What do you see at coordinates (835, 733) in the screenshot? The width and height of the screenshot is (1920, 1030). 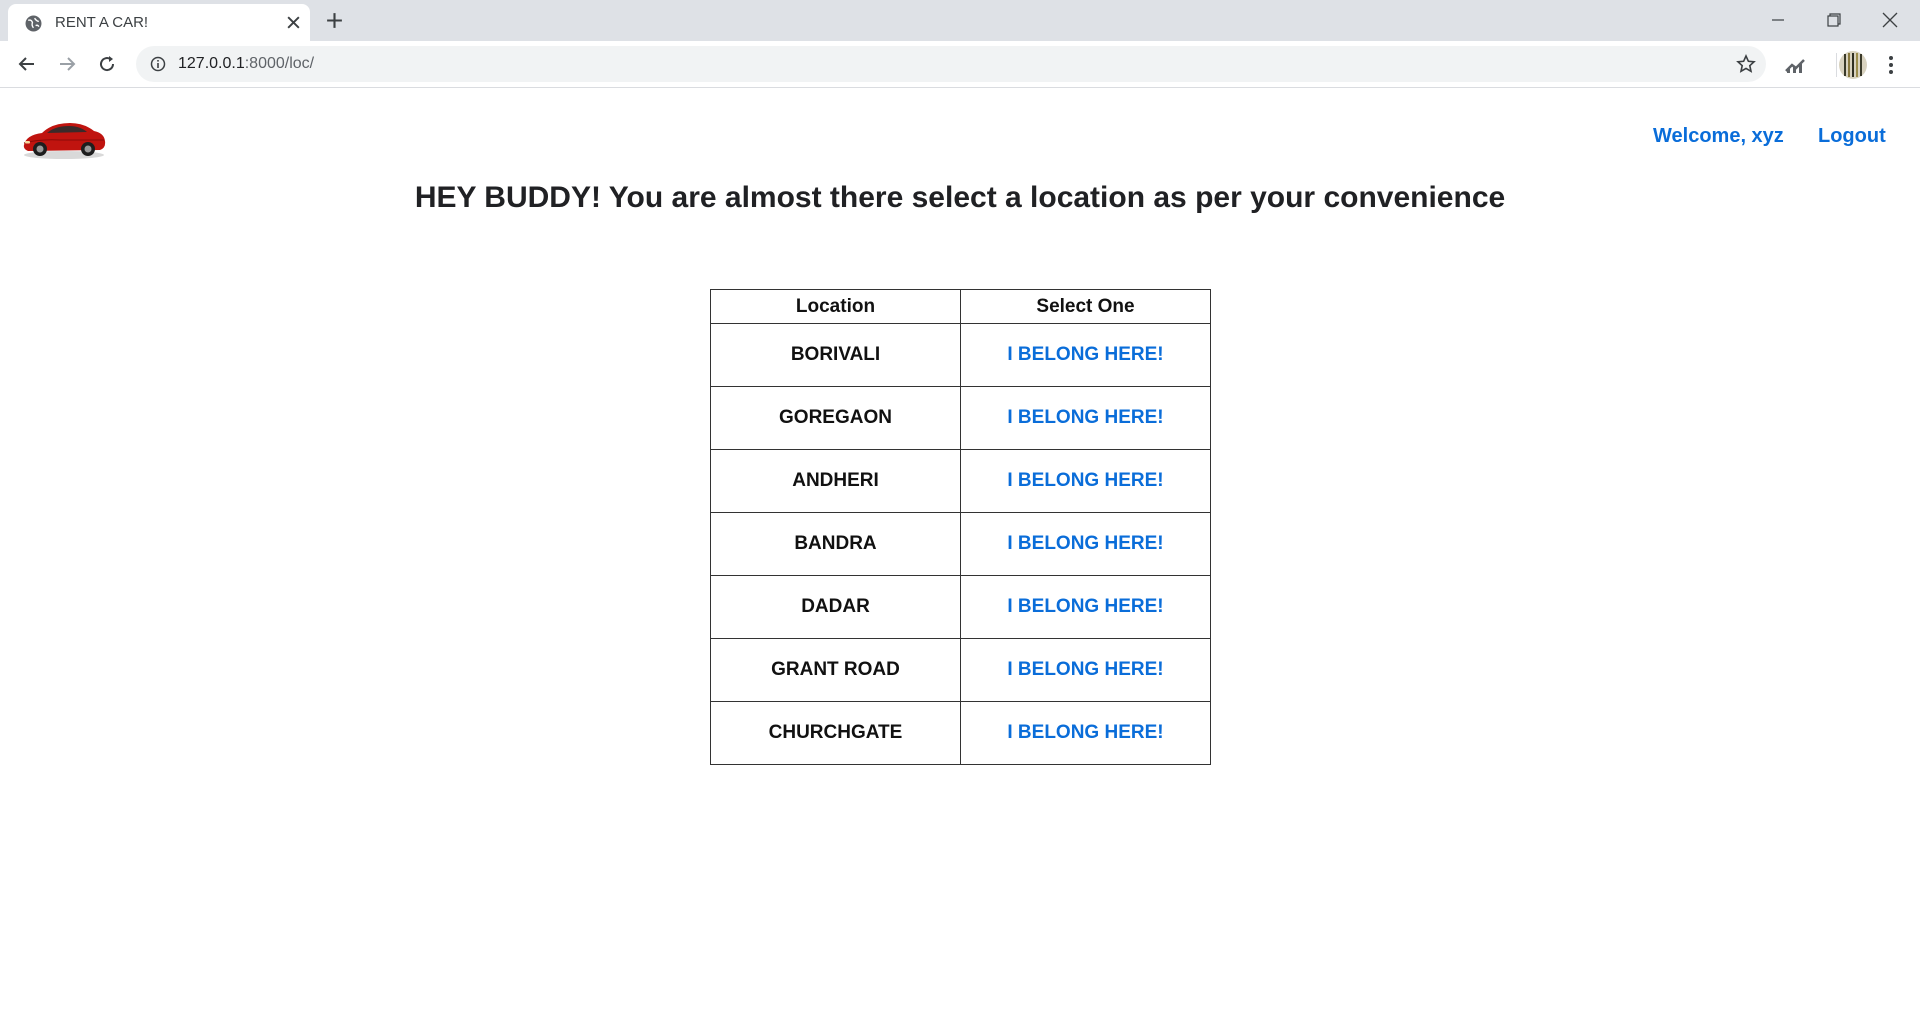 I see `location-name: CHURCHGATE` at bounding box center [835, 733].